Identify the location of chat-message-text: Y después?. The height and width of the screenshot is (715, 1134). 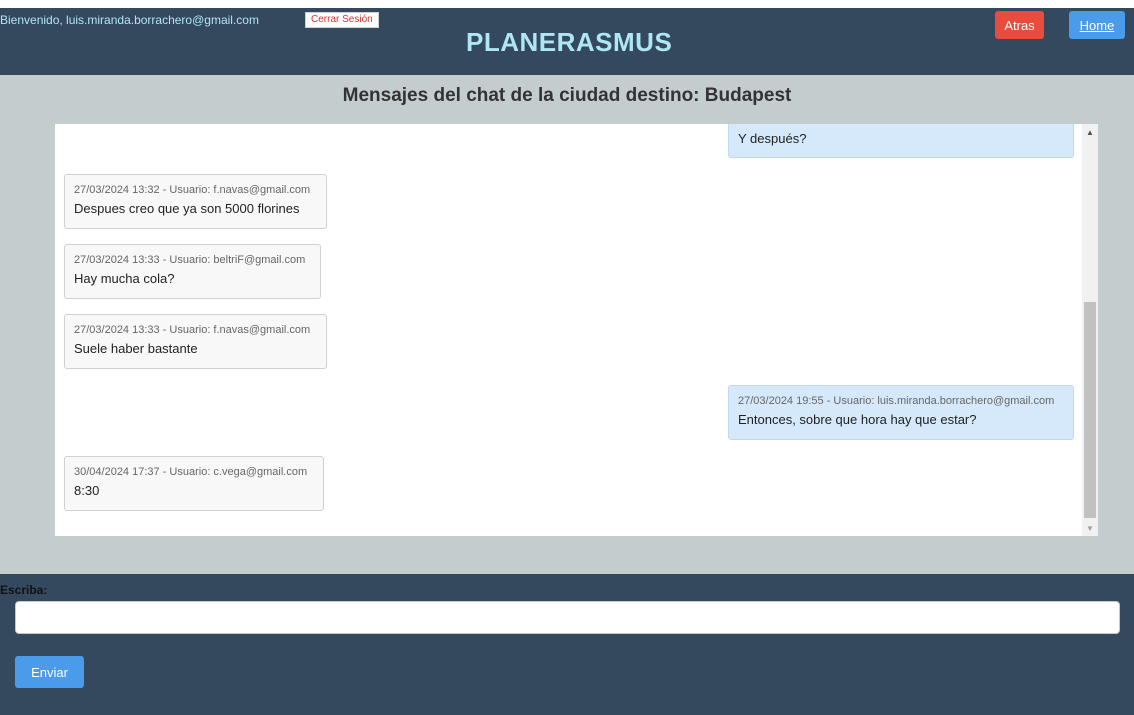
(772, 138).